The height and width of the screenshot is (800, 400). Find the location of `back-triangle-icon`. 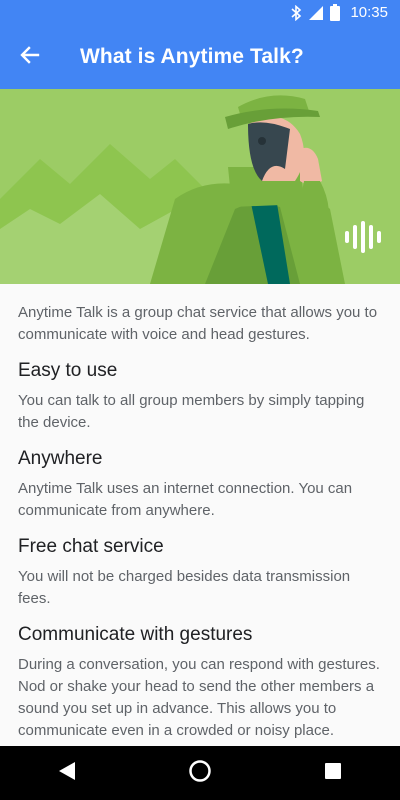

back-triangle-icon is located at coordinates (67, 773).